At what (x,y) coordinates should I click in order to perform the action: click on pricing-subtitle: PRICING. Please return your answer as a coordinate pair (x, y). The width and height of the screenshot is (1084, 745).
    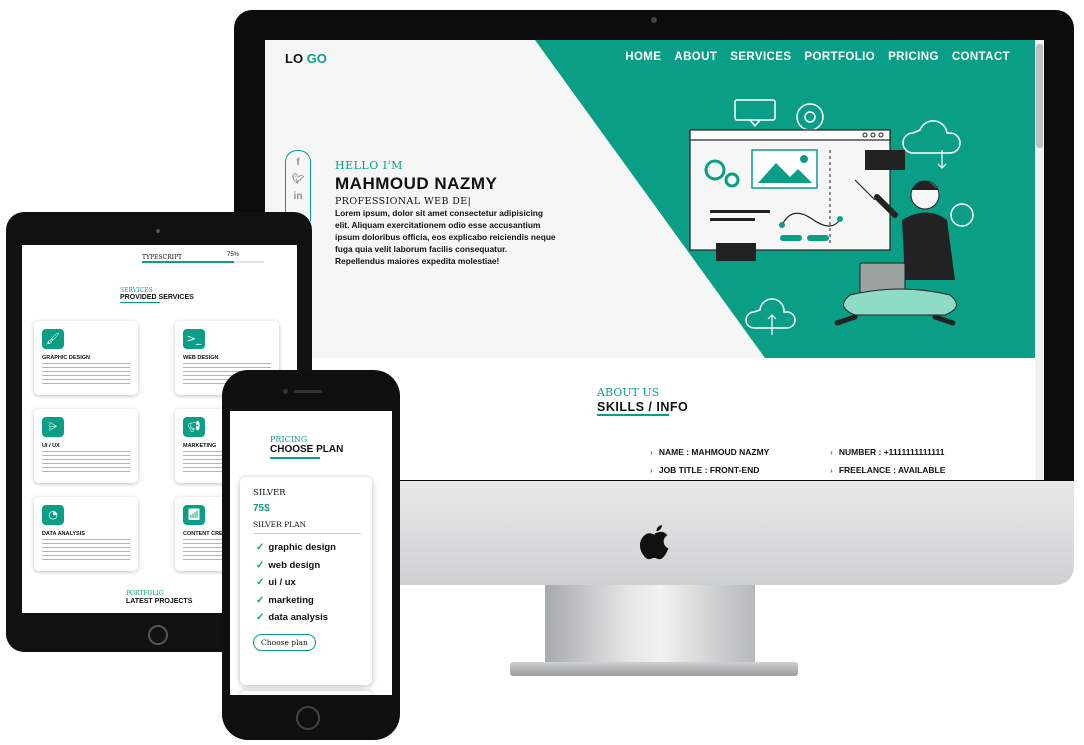
    Looking at the image, I should click on (289, 439).